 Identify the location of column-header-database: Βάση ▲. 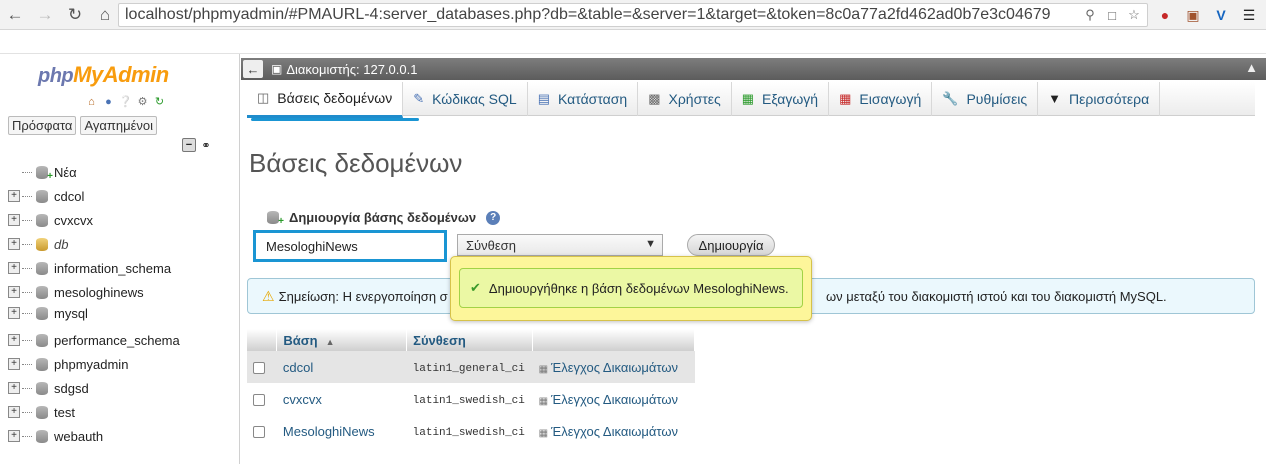
(342, 340).